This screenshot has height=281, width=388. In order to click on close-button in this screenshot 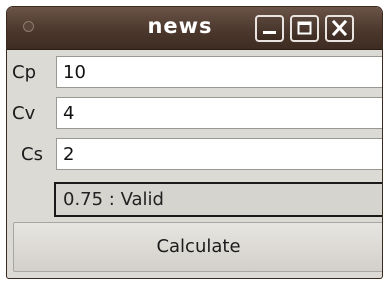, I will do `click(339, 28)`.